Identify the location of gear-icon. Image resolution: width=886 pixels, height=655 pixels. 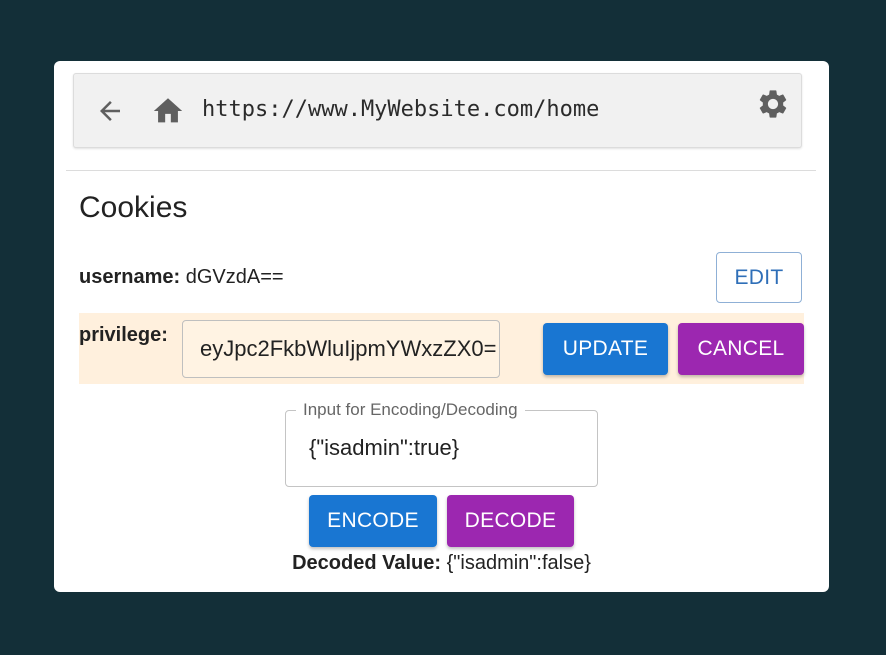
(773, 104).